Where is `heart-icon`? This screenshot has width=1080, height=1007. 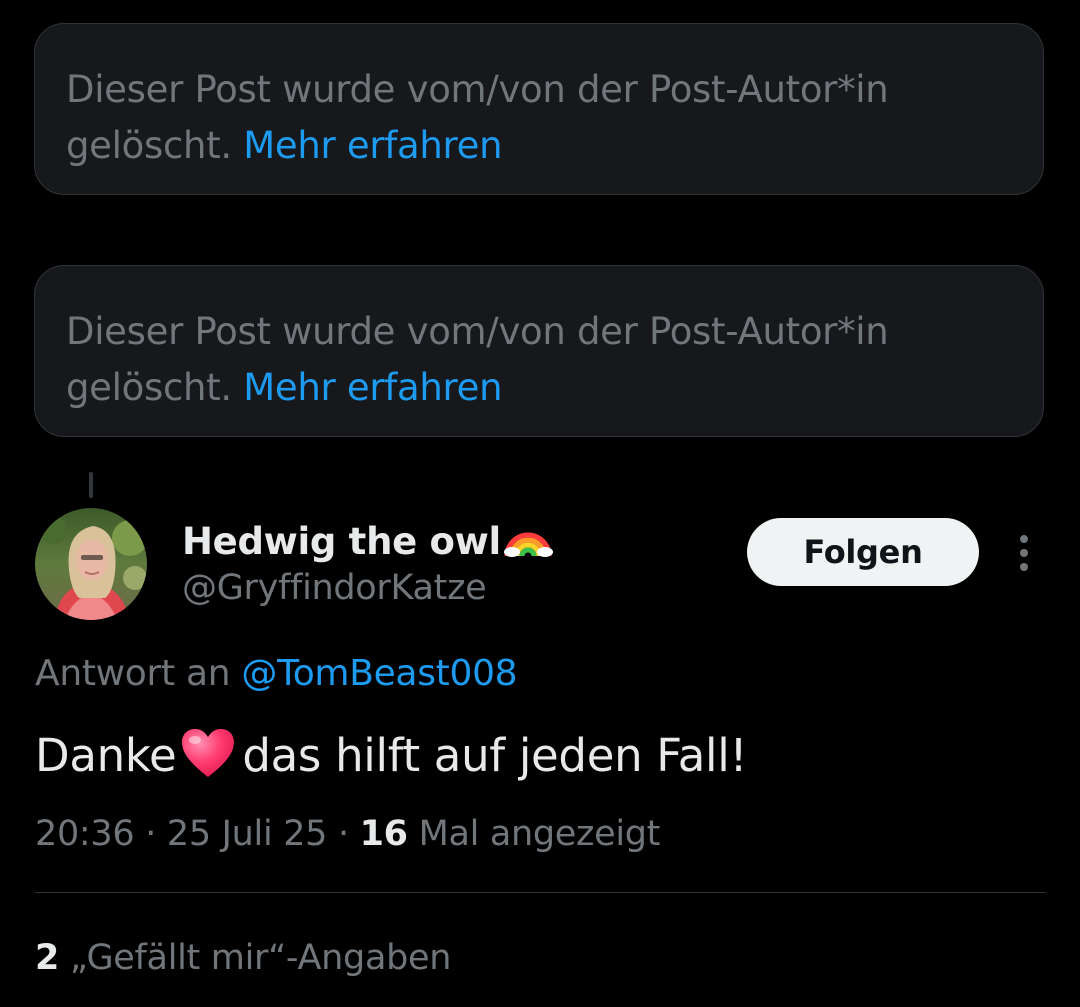 heart-icon is located at coordinates (208, 761).